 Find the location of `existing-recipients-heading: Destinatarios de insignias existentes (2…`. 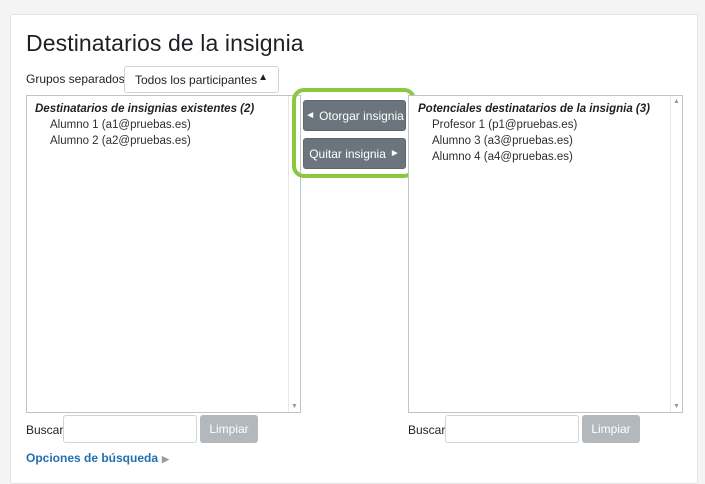

existing-recipients-heading: Destinatarios de insignias existentes (2… is located at coordinates (145, 109).